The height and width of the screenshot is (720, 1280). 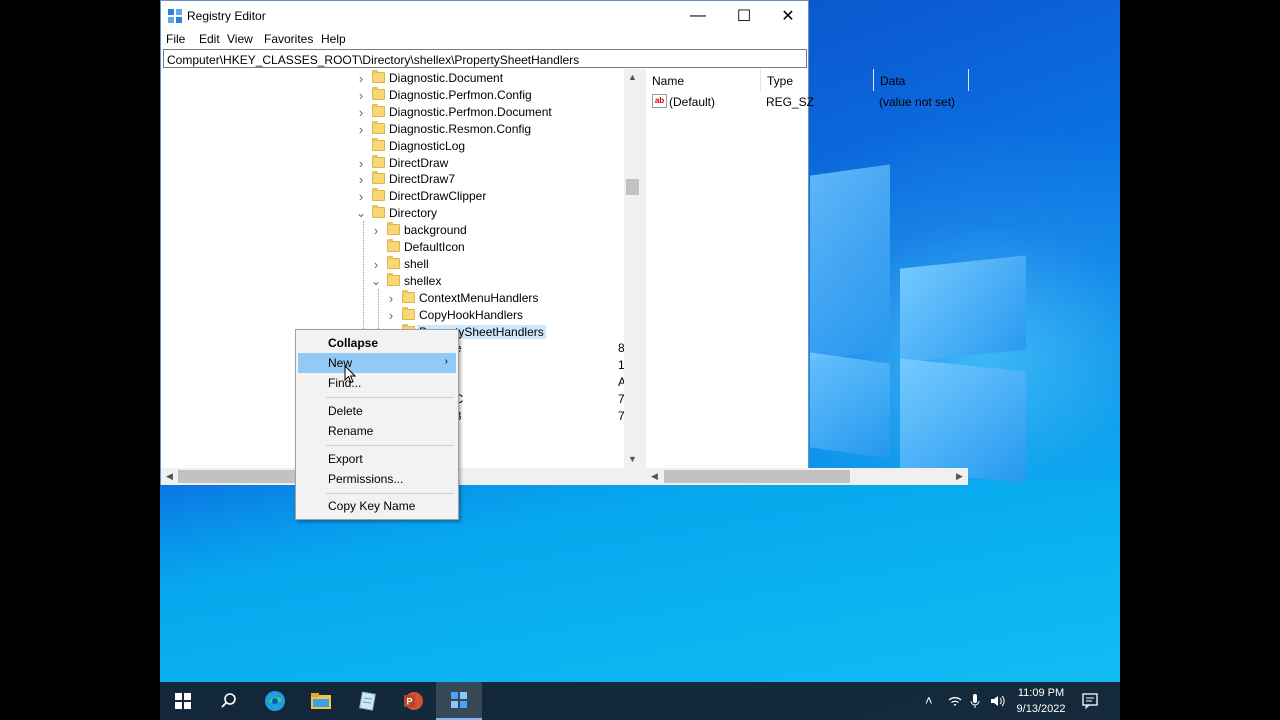 I want to click on tree-item-label: Directory, so click(x=413, y=213).